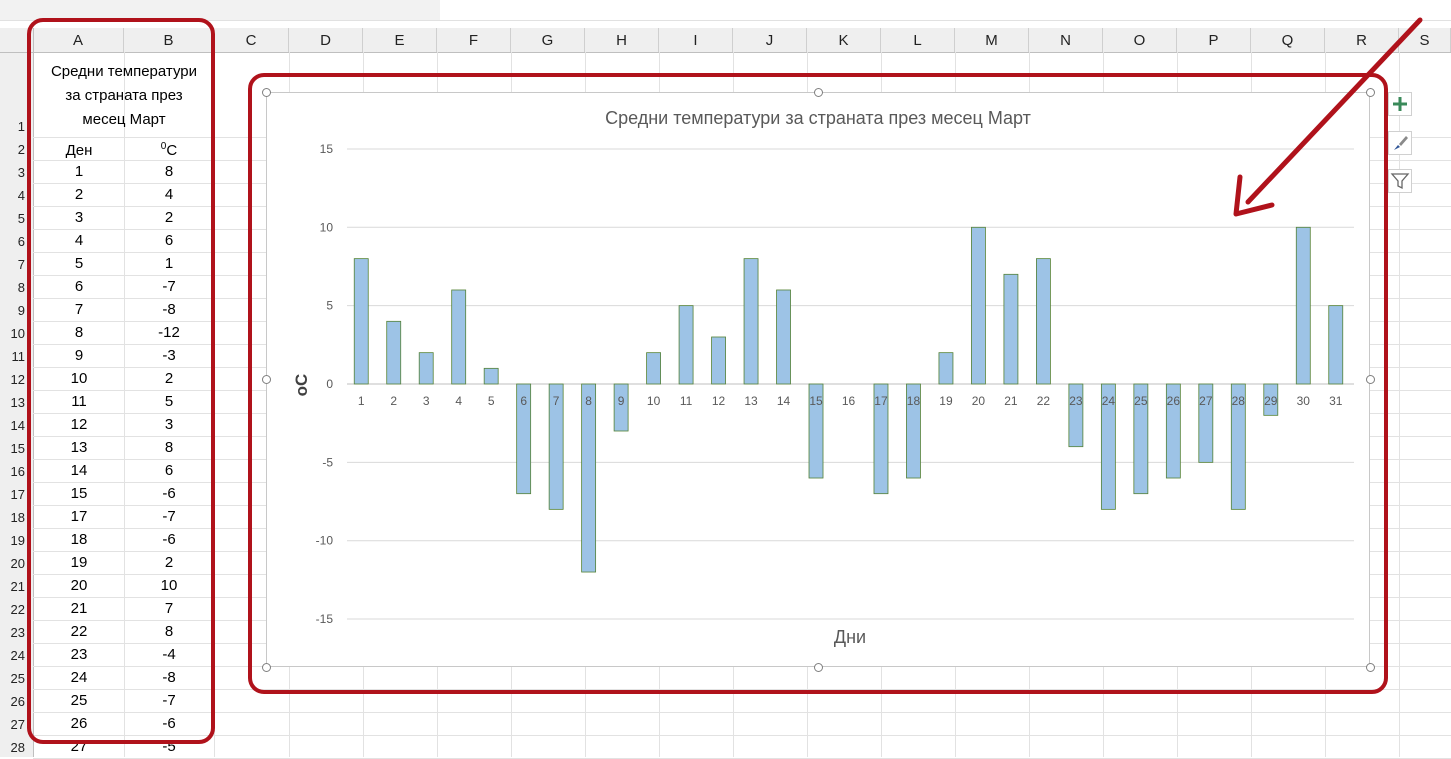 This screenshot has width=1451, height=759. Describe the element at coordinates (918, 40) in the screenshot. I see `column-header-l: L` at that location.